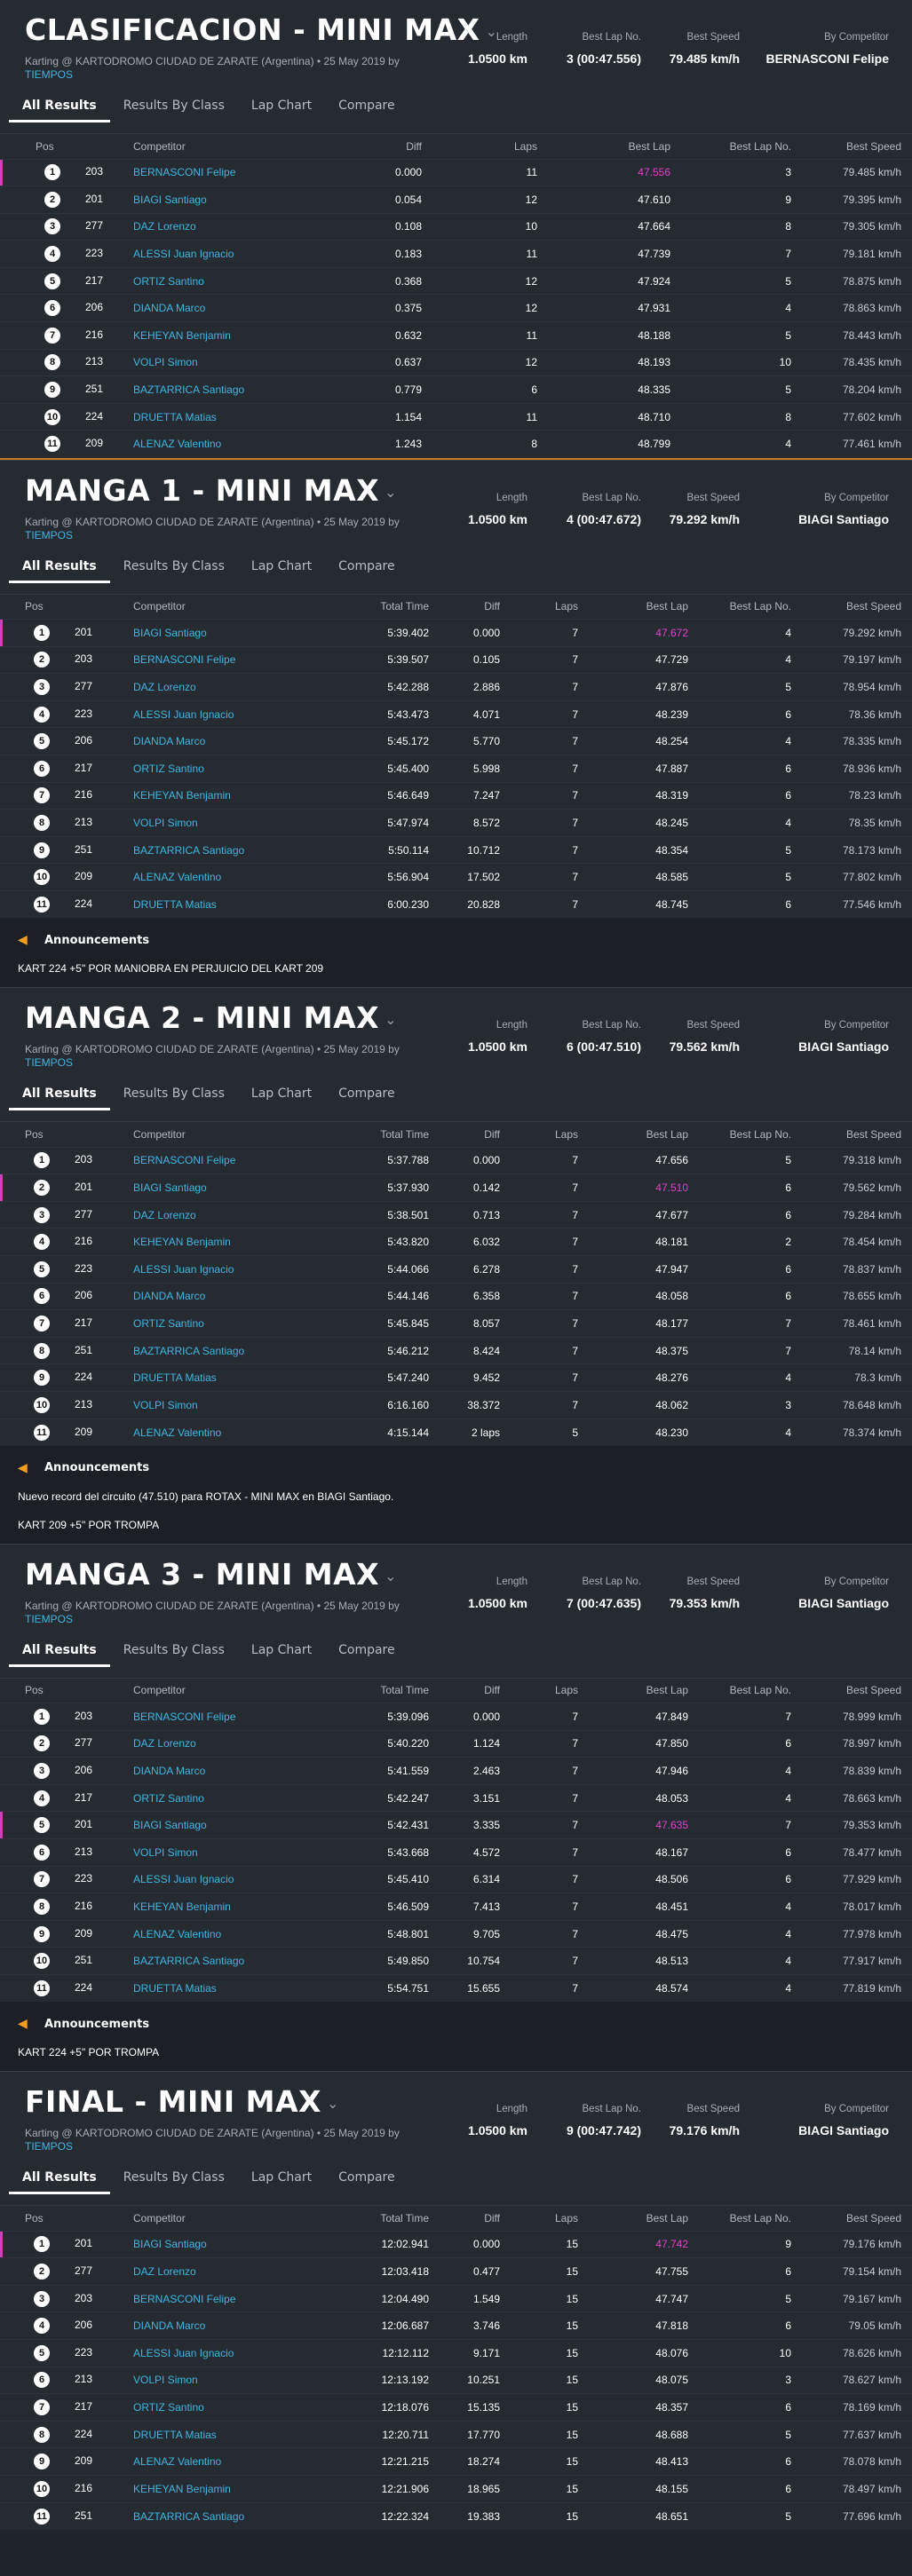  Describe the element at coordinates (224, 335) in the screenshot. I see `competitor-name: KEHEYAN Benjamin` at that location.